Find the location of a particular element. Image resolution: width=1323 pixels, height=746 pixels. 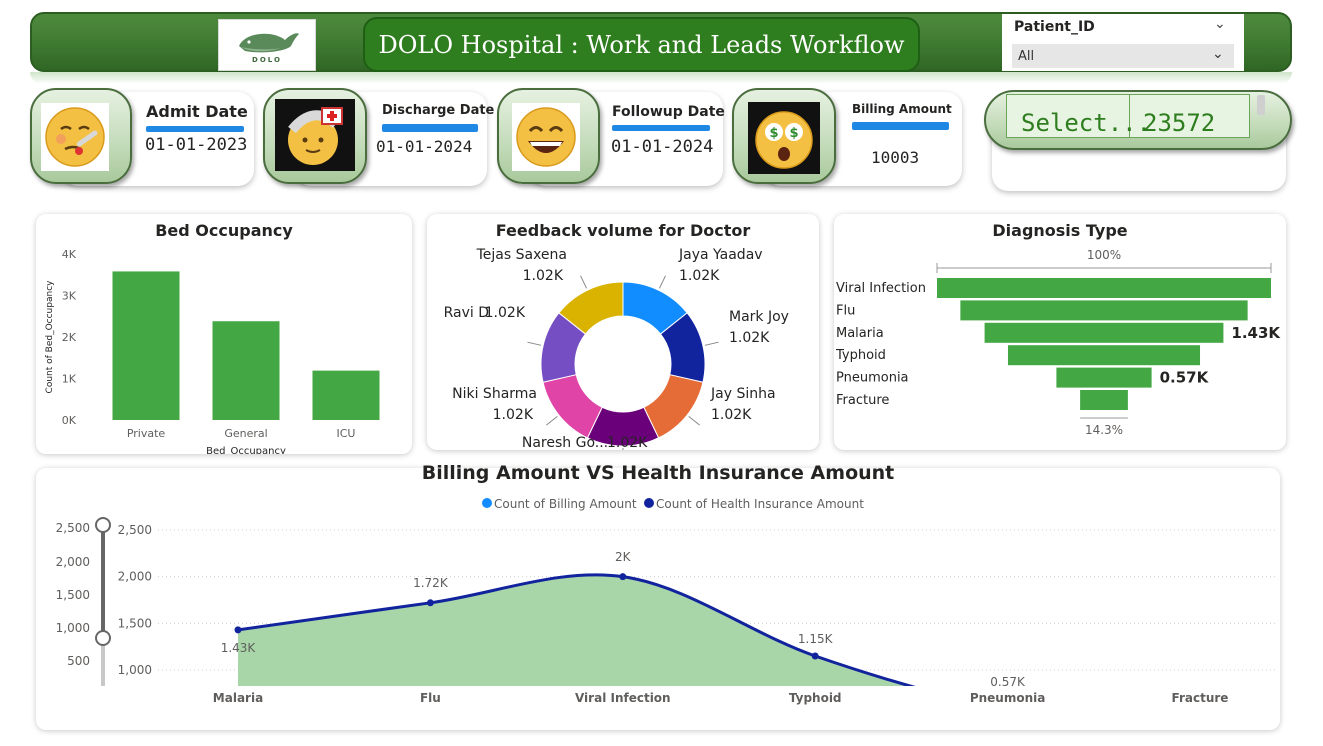

slice-name-label: Jay Sinha is located at coordinates (743, 394).